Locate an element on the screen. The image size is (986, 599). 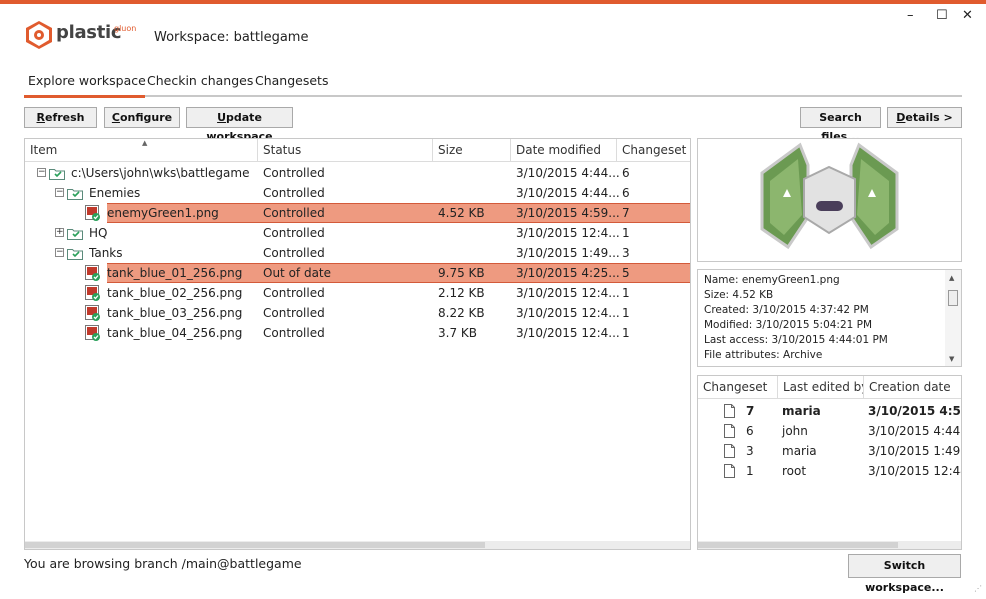
item-name: Tanks is located at coordinates (106, 253).